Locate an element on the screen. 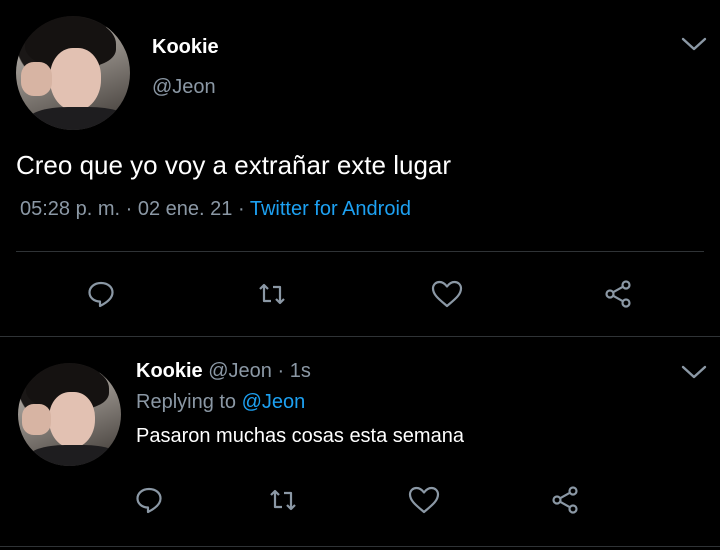 This screenshot has width=720, height=550. tweet-source-link: Twitter for Android is located at coordinates (330, 209).